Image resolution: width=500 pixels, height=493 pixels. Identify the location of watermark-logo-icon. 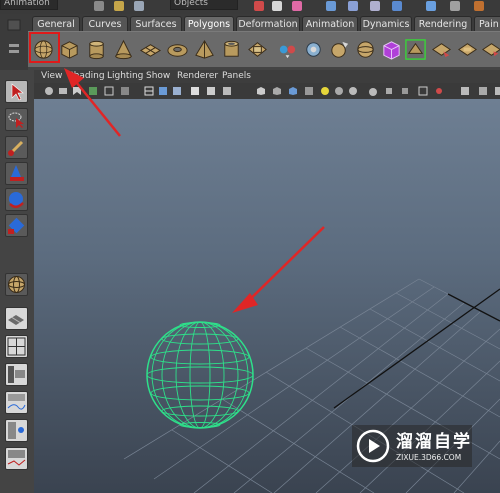
(373, 446).